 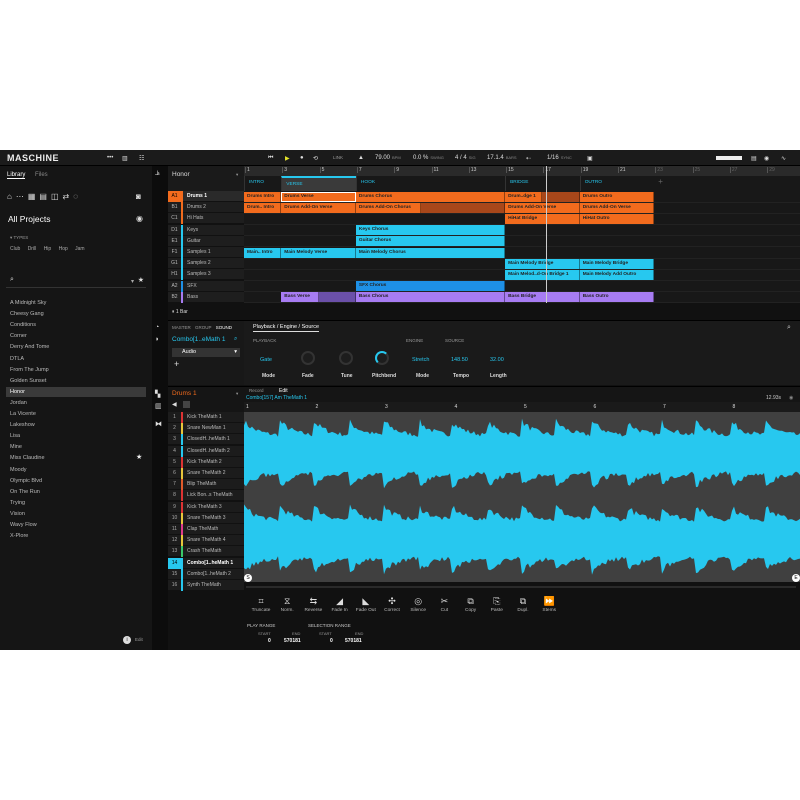 I want to click on info-icon: i, so click(x=127, y=640).